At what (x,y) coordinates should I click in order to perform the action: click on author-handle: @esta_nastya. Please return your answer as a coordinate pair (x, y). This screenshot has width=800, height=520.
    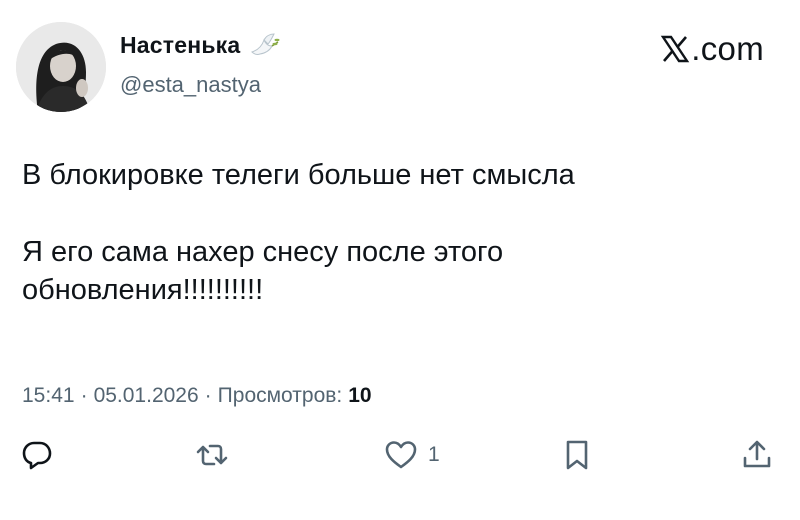
    Looking at the image, I should click on (190, 85).